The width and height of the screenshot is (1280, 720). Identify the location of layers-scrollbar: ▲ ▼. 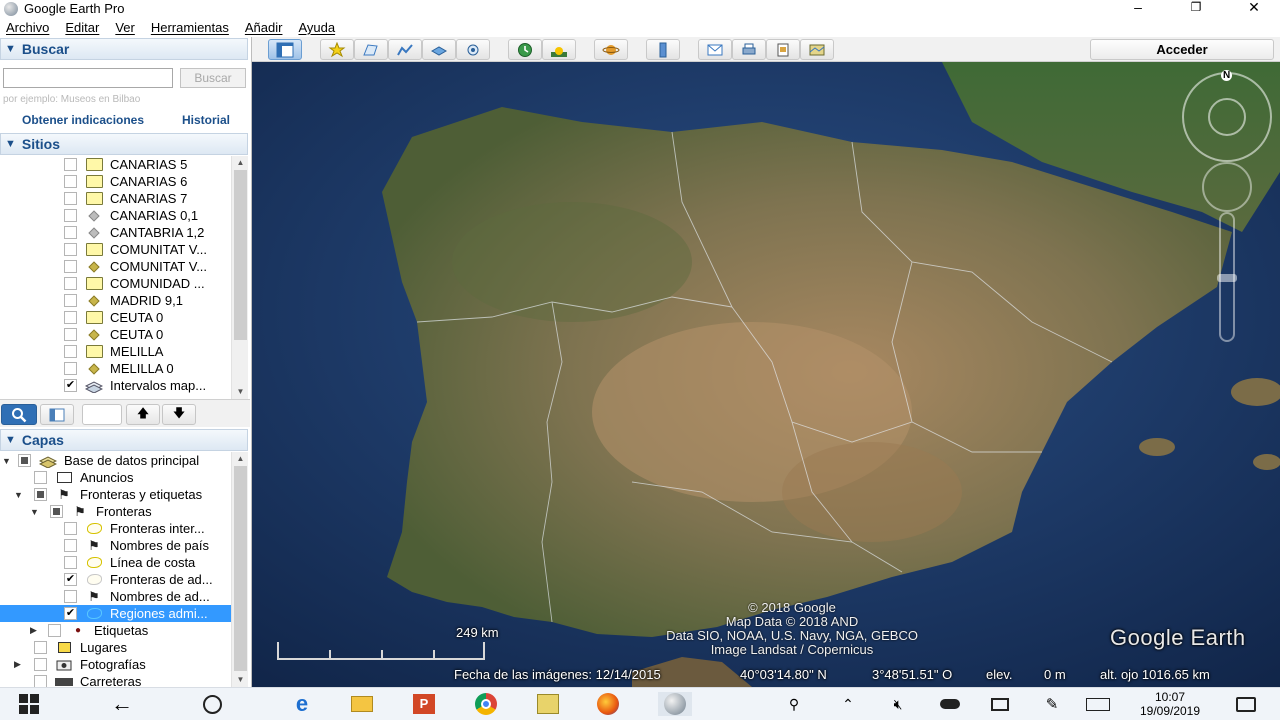
(239, 569).